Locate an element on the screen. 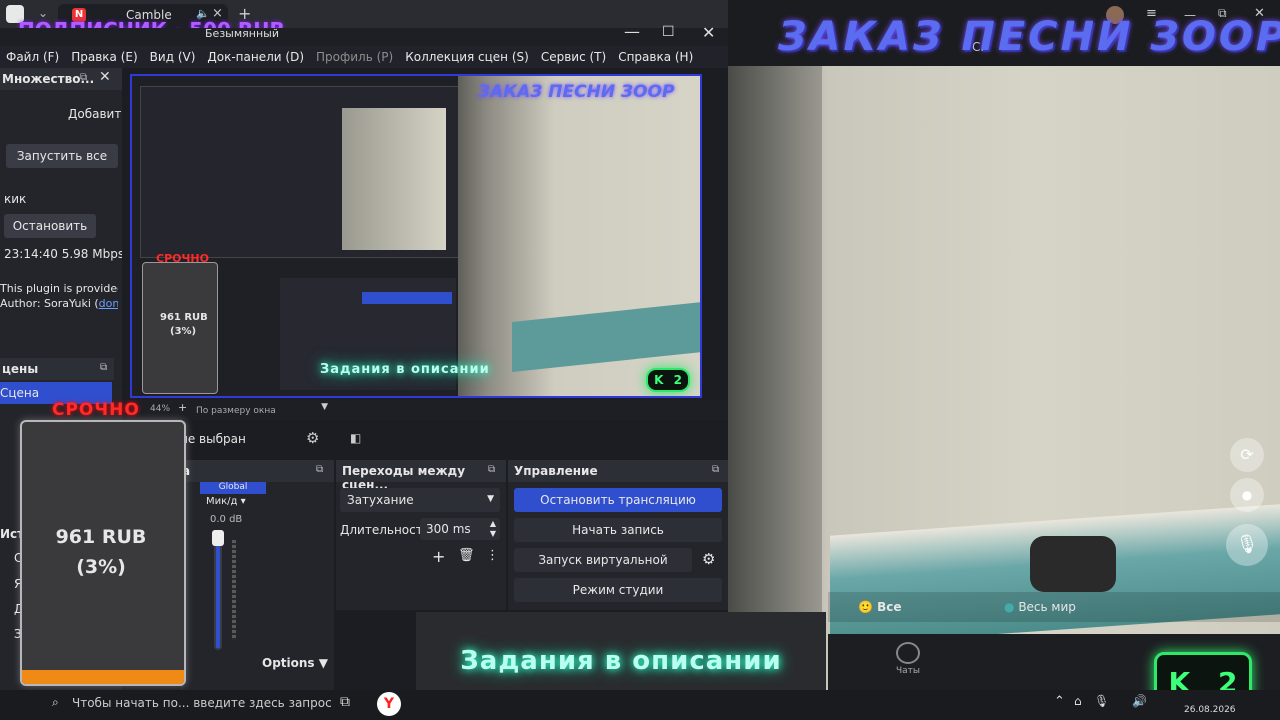  volume-slider-handle is located at coordinates (218, 538).